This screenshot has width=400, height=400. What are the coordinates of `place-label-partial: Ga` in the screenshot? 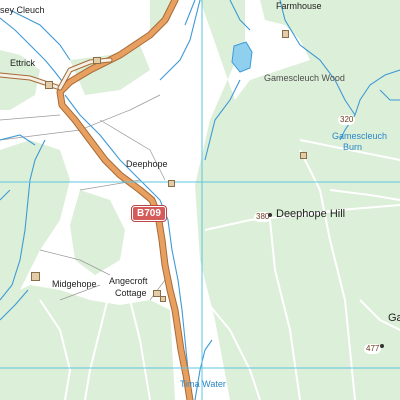 It's located at (394, 318).